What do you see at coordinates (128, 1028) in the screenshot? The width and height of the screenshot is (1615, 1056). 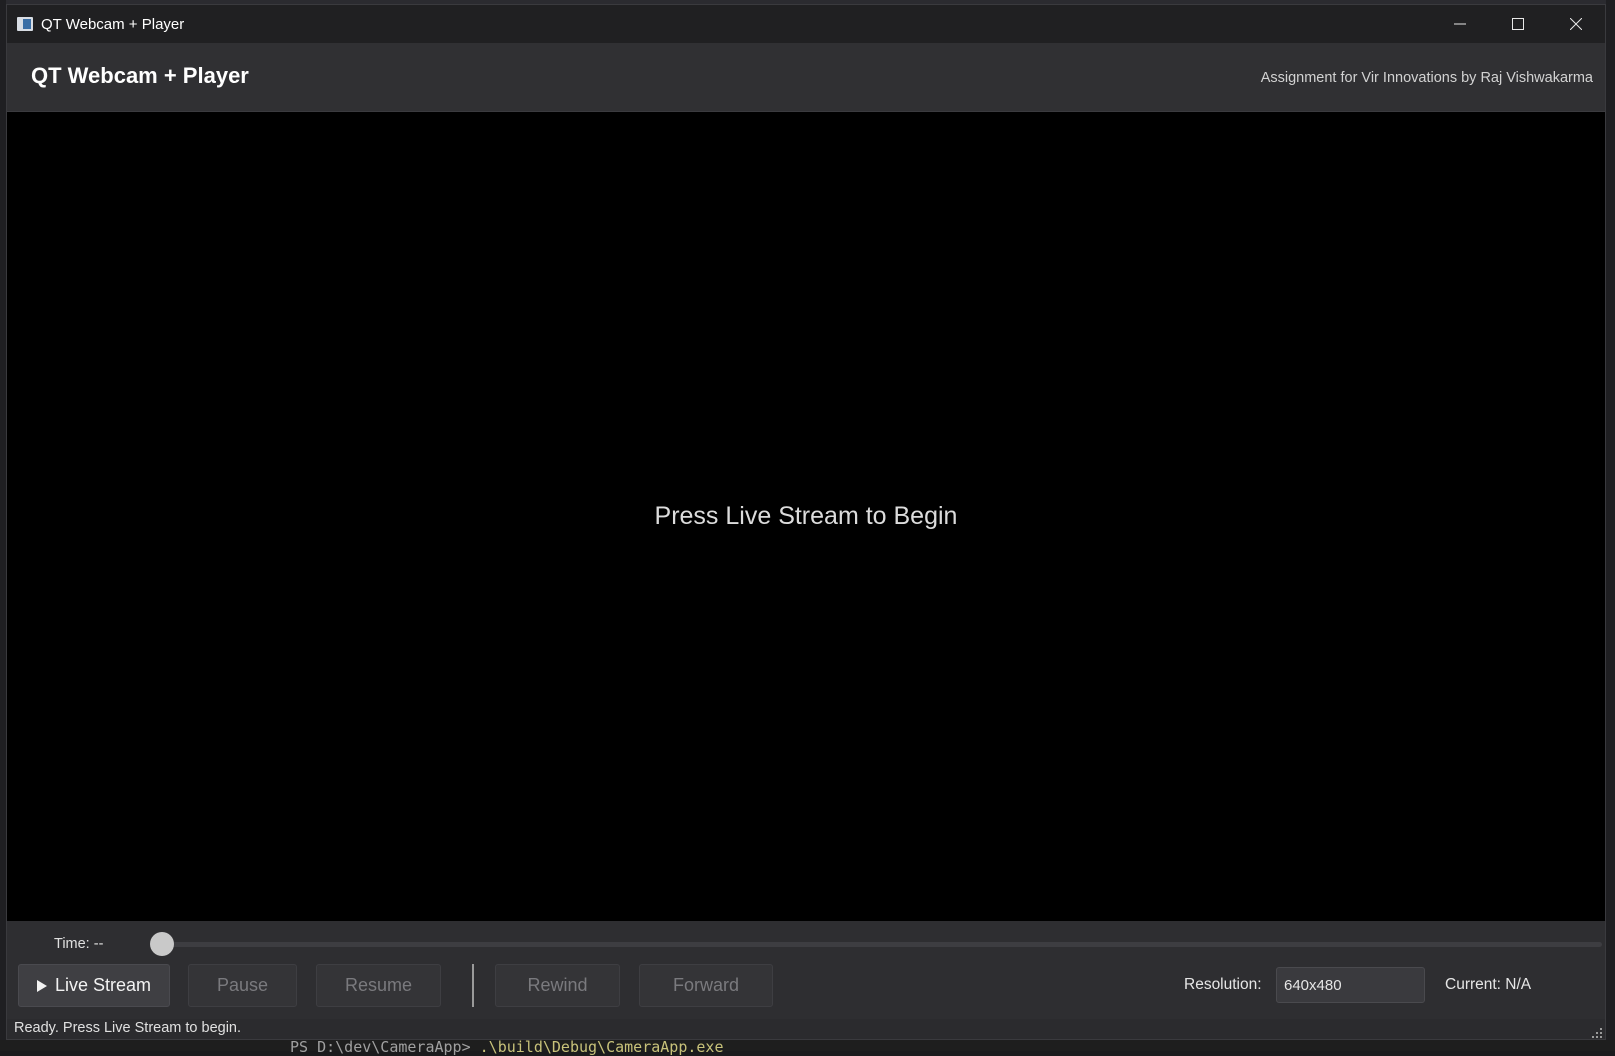 I see `status-text: Ready. Press Live Stream to begin.` at bounding box center [128, 1028].